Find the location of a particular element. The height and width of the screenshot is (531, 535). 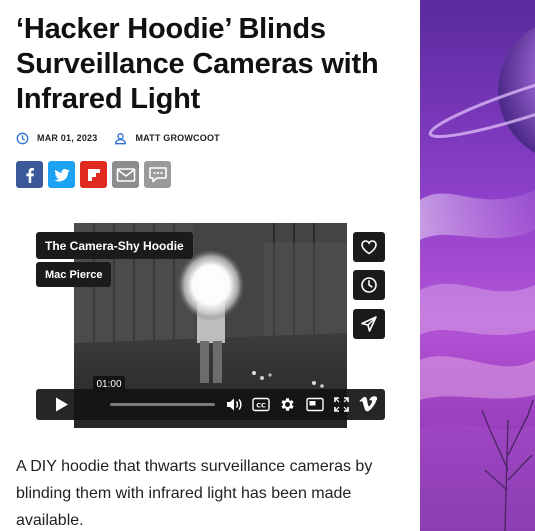

cc-icon: CC is located at coordinates (261, 404).